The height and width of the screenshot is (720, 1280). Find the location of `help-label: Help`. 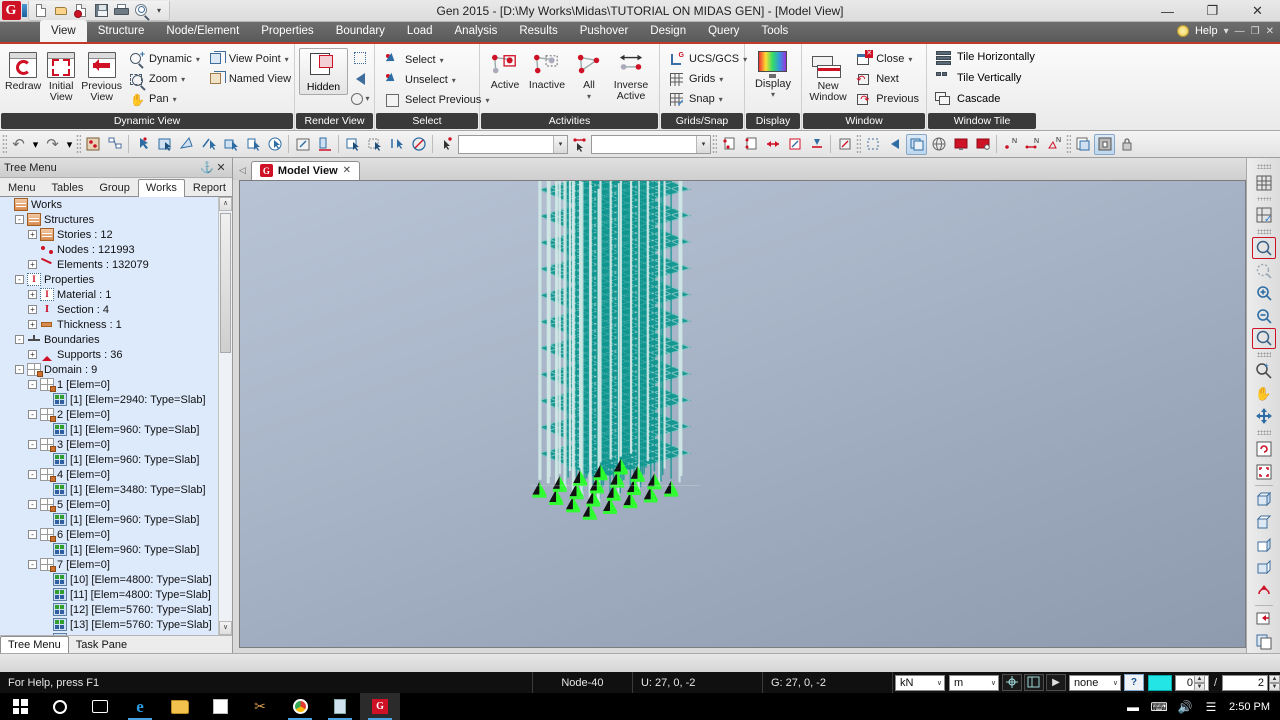

help-label: Help is located at coordinates (1206, 31).